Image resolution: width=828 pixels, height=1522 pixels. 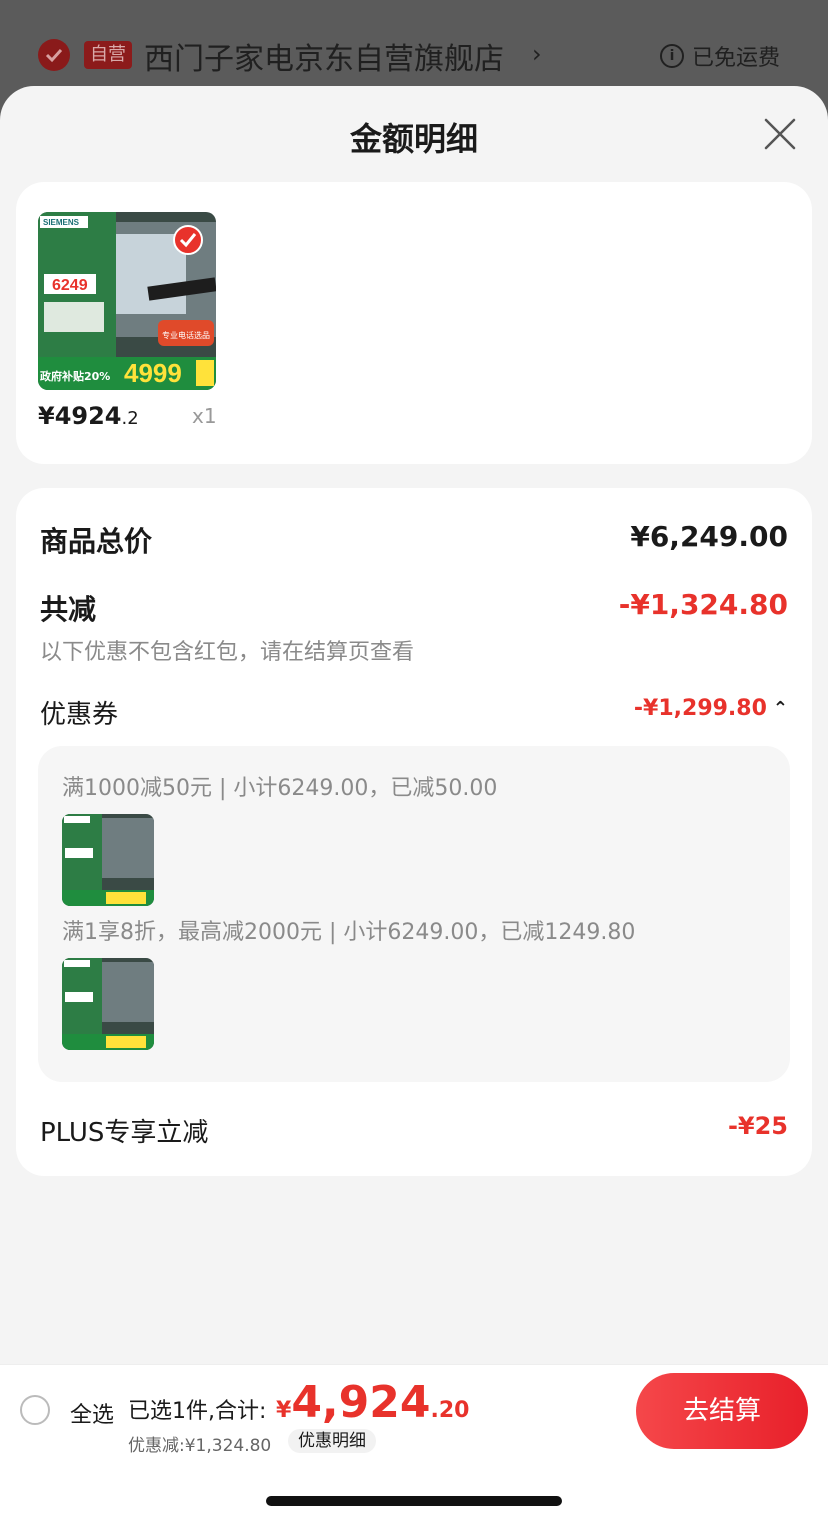 I want to click on total-amount: ¥4,924.20, so click(x=373, y=1402).